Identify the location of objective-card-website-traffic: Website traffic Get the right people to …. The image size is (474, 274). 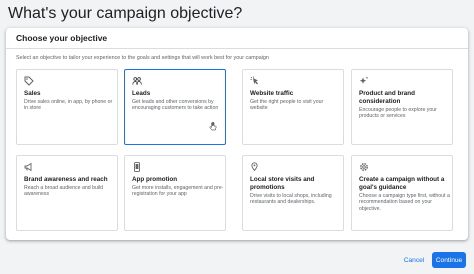
(293, 107).